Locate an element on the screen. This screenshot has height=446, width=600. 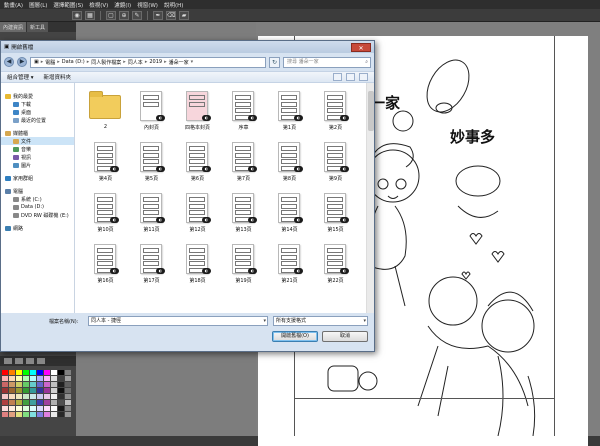
menu-item: 選擇範圍(S) is located at coordinates (68, 5).